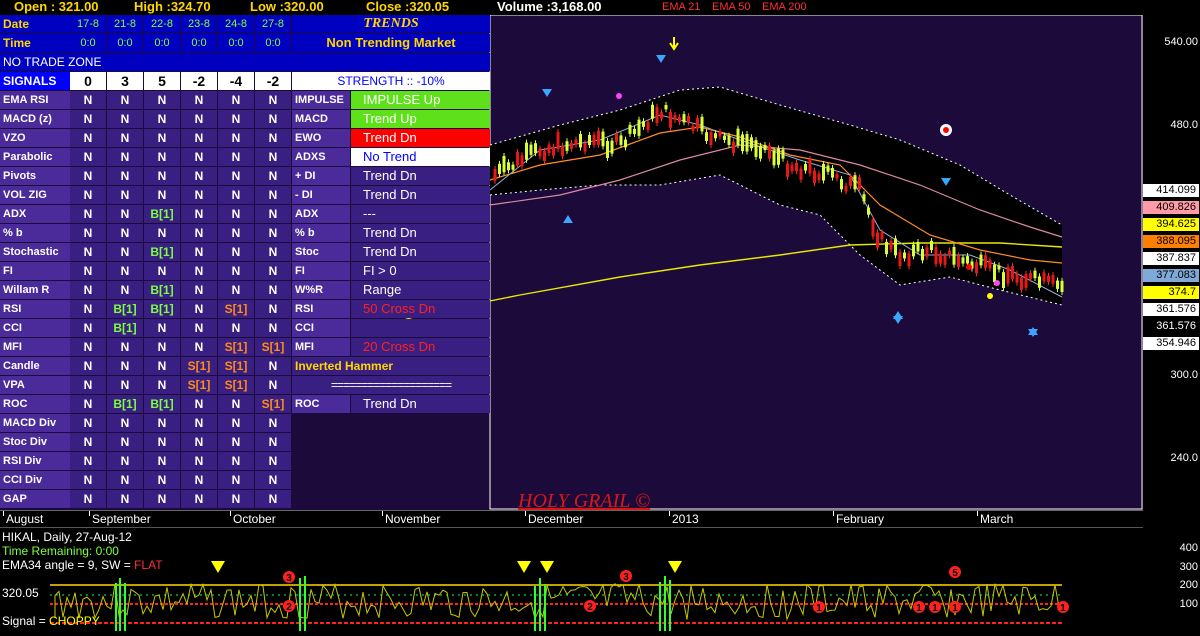  Describe the element at coordinates (35, 119) in the screenshot. I see `indicator-row-label: MACD (z)` at that location.